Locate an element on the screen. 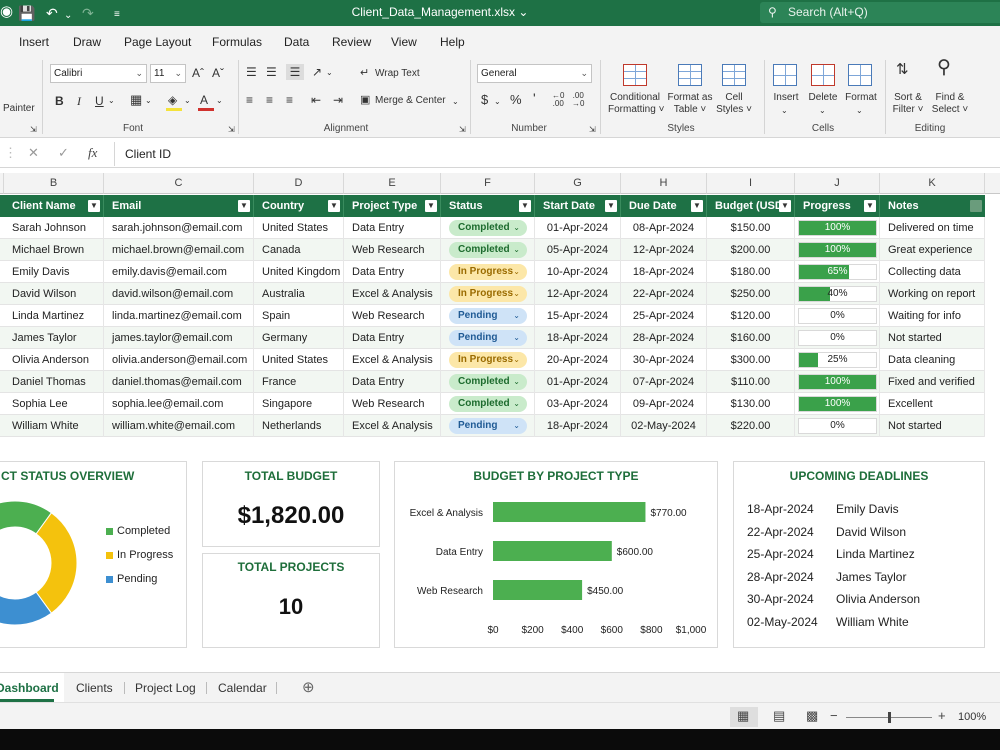 Image resolution: width=1000 pixels, height=750 pixels. header-due-date: Due Date ▼ is located at coordinates (664, 206).